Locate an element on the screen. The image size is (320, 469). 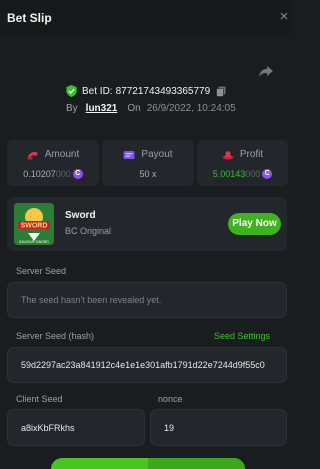
game-name: Sword is located at coordinates (80, 215).